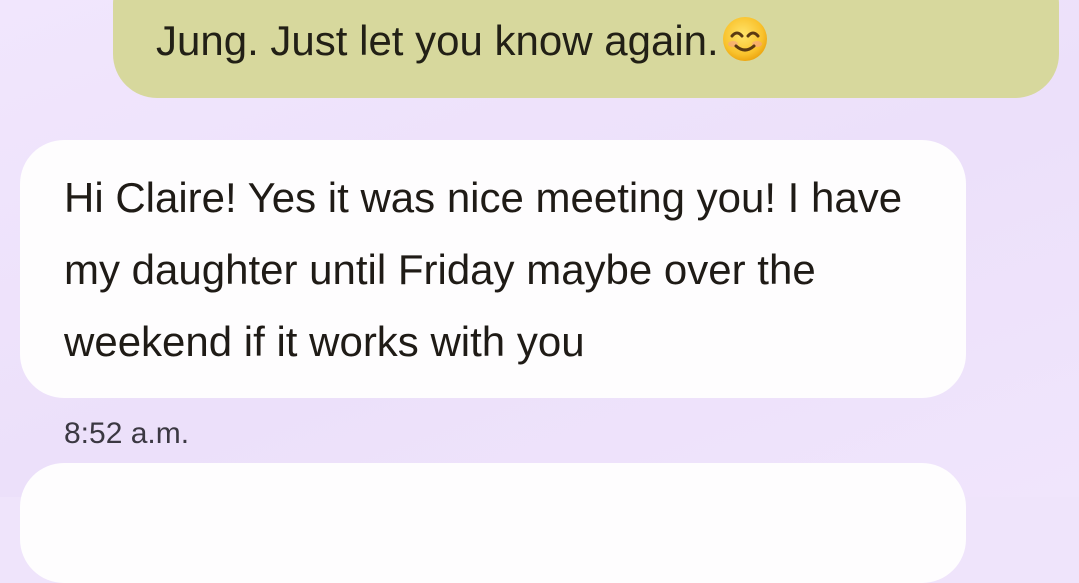  What do you see at coordinates (744, 39) in the screenshot?
I see `smiling-face-icon` at bounding box center [744, 39].